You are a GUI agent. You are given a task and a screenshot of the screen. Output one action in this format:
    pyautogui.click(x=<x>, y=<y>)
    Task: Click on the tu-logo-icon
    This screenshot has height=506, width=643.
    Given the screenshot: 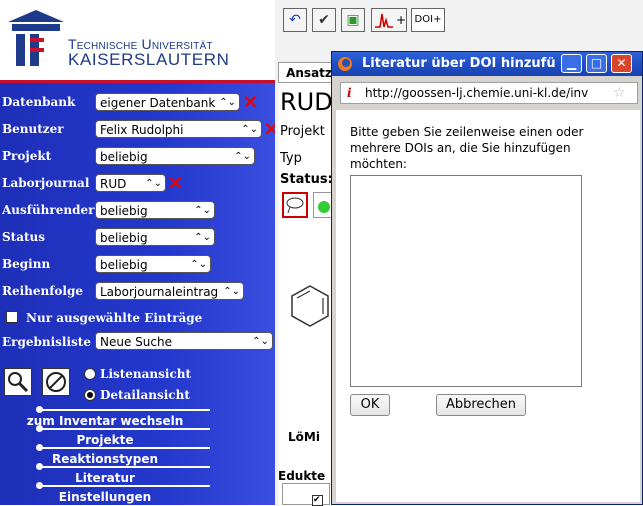 What is the action you would take?
    pyautogui.click(x=36, y=38)
    